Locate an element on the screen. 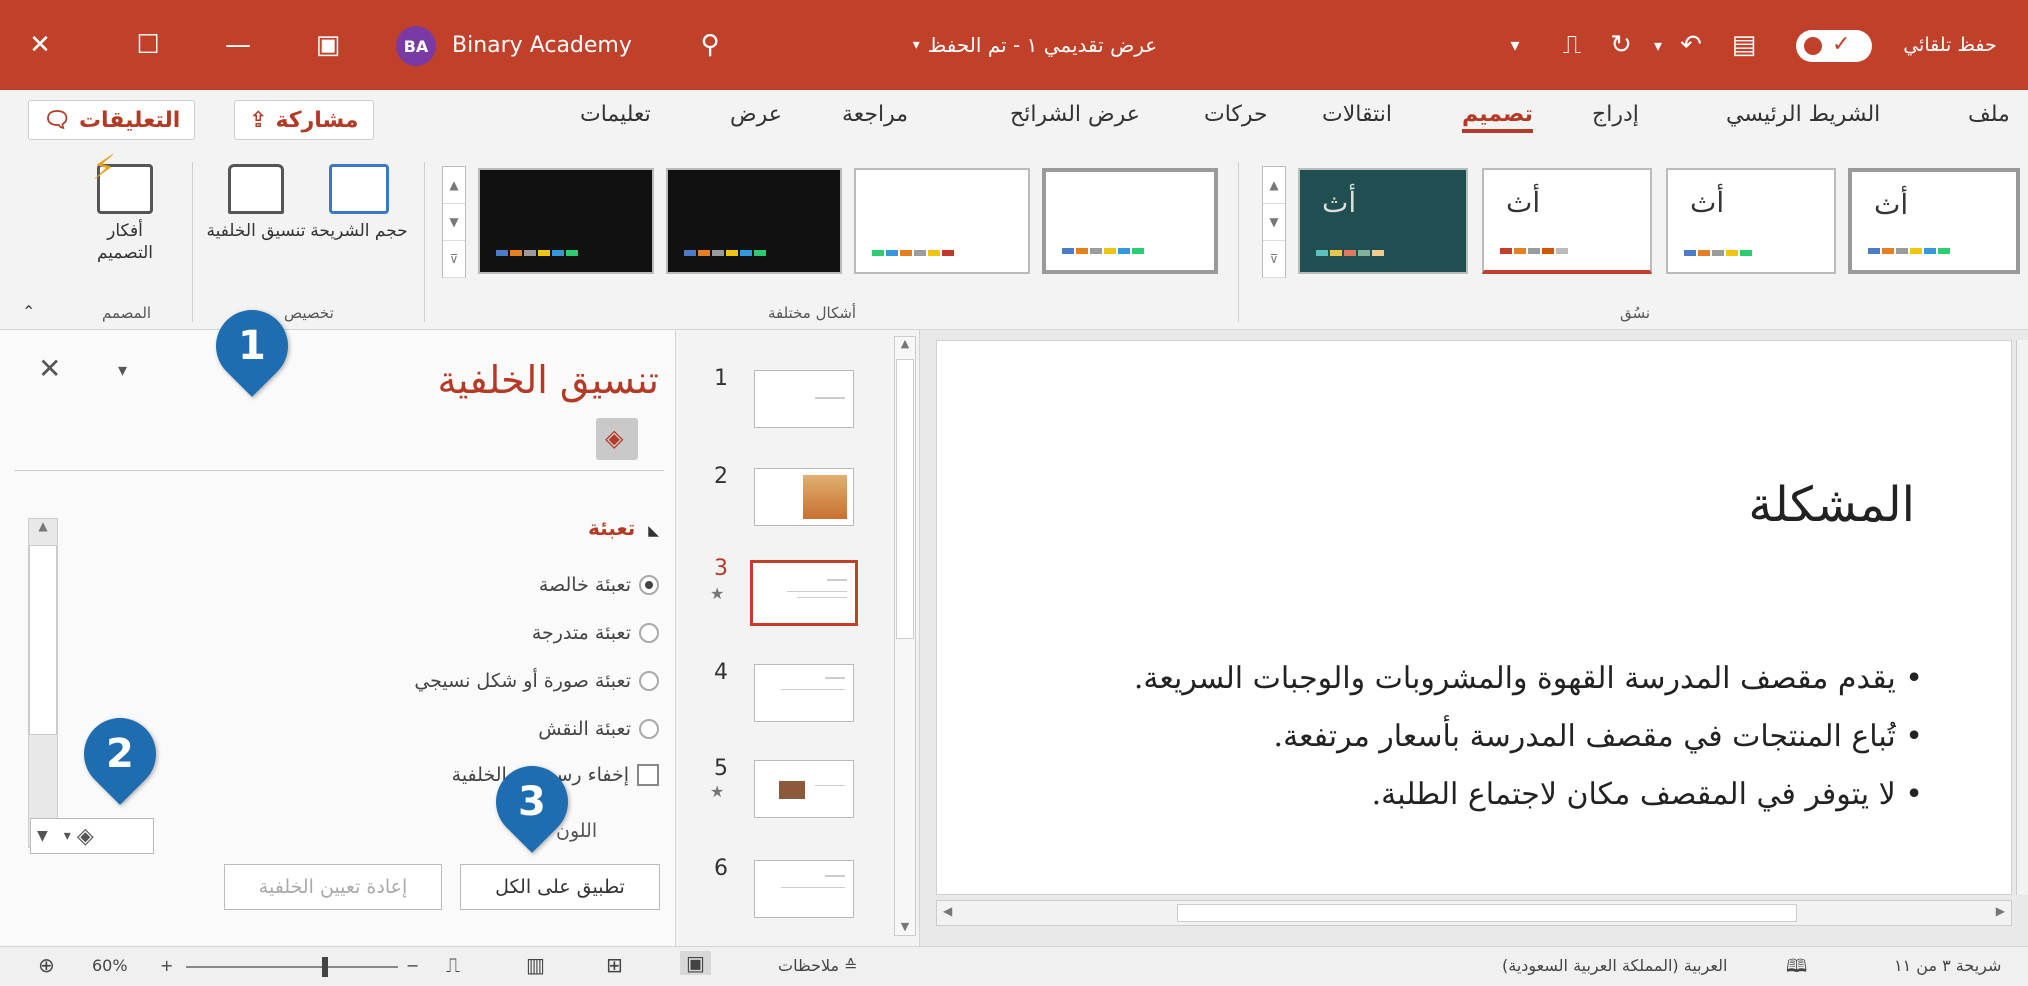  autosave-toggle: ✓ is located at coordinates (1834, 46).